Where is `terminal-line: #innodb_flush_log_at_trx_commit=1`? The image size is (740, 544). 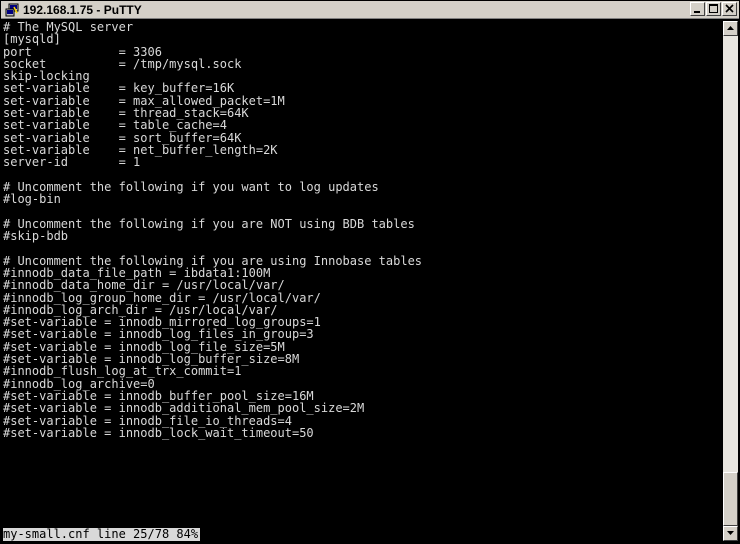 terminal-line: #innodb_flush_log_at_trx_commit=1 is located at coordinates (122, 371).